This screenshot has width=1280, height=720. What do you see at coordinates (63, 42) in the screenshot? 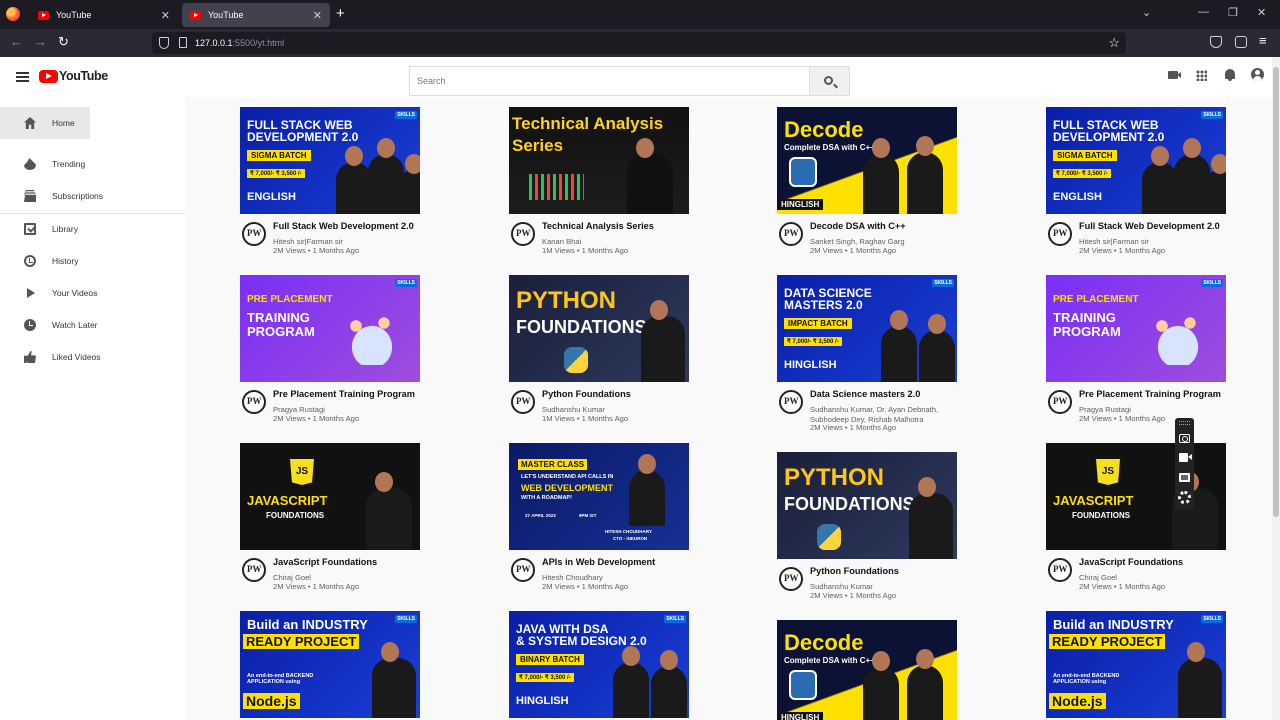
I see `reload-icon: ↻` at bounding box center [63, 42].